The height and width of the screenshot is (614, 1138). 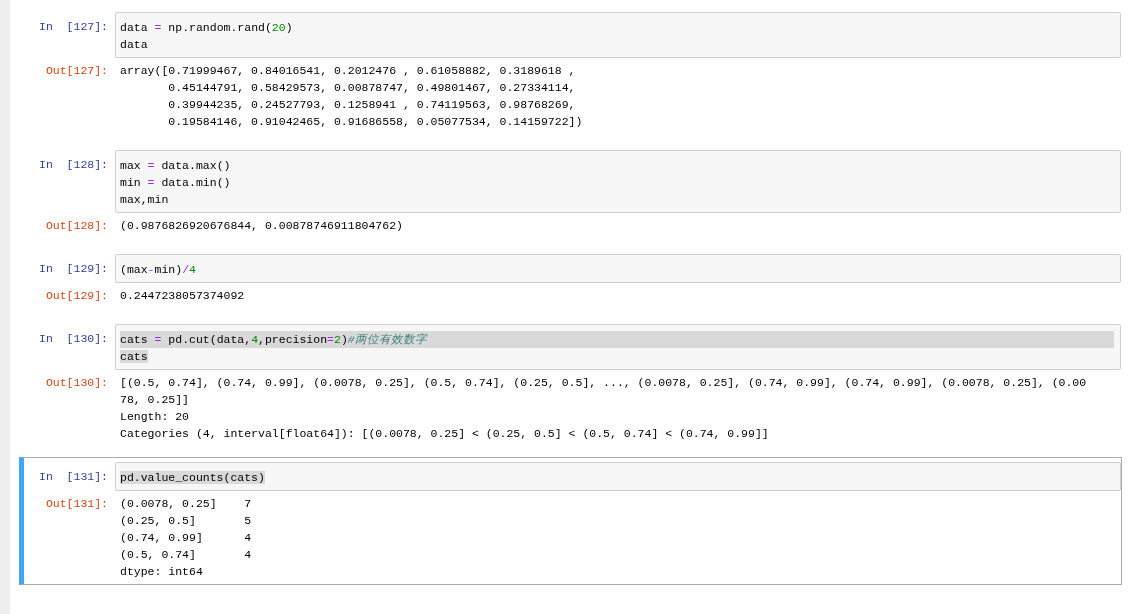 I want to click on code-editor: data = np.random.rand(20) data, so click(x=618, y=35).